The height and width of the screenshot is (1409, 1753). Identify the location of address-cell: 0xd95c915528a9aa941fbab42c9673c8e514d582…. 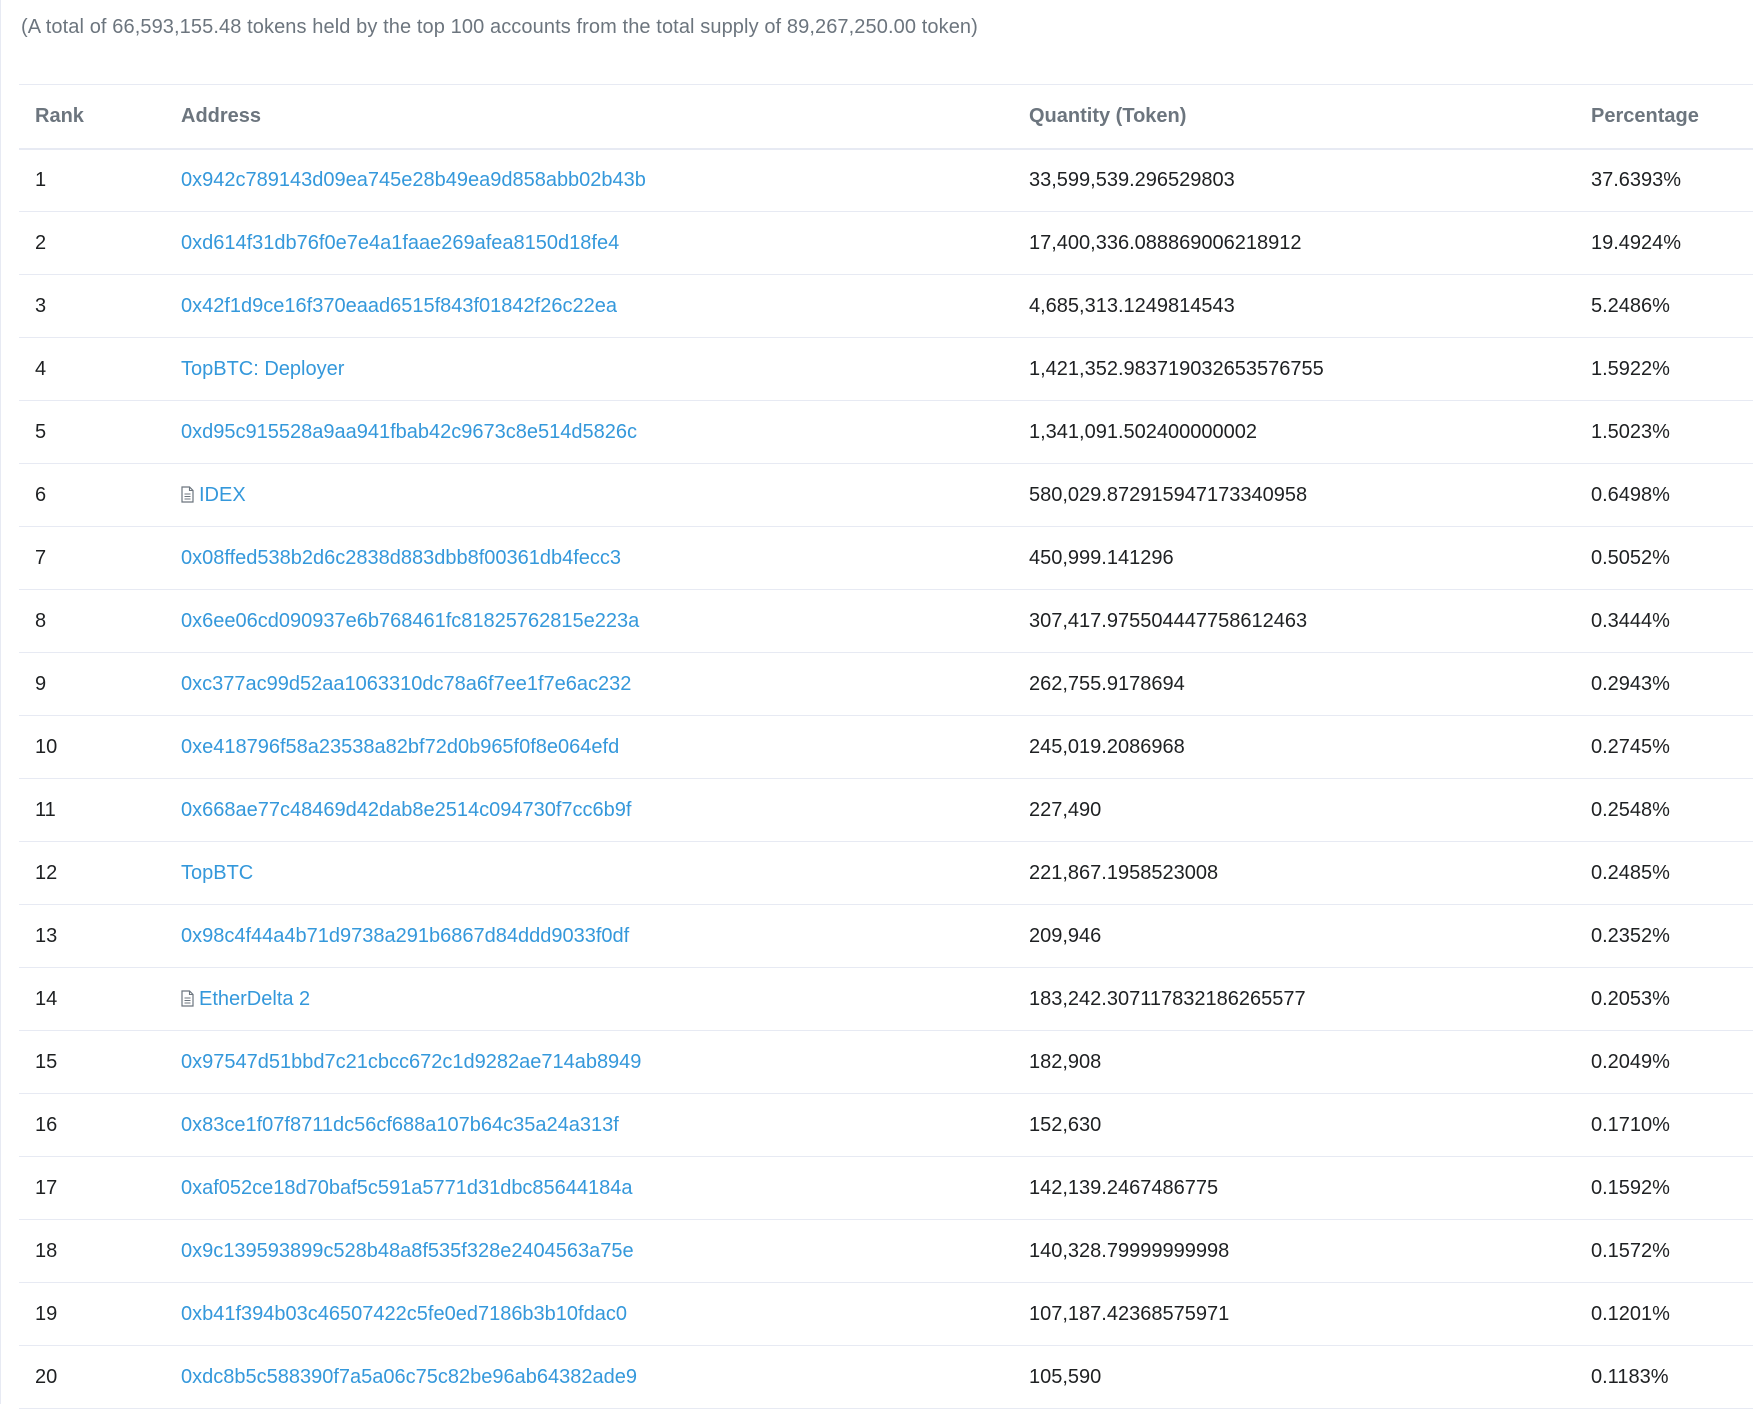
(589, 432).